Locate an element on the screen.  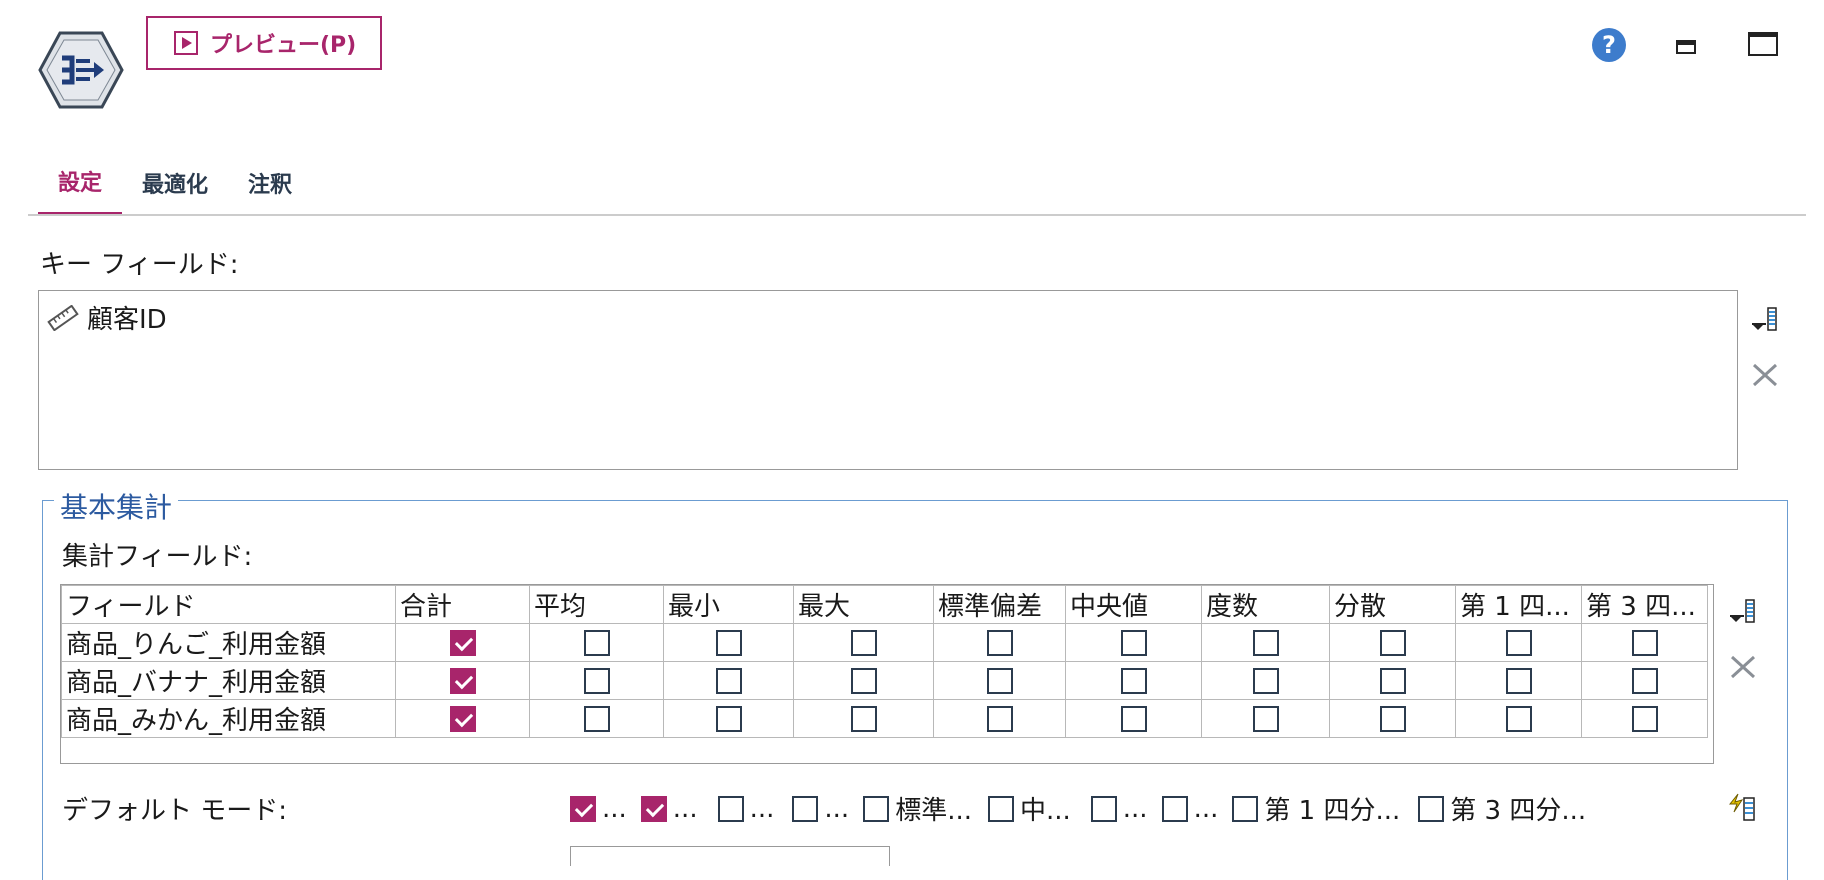
column-header: 最小 is located at coordinates (728, 604).